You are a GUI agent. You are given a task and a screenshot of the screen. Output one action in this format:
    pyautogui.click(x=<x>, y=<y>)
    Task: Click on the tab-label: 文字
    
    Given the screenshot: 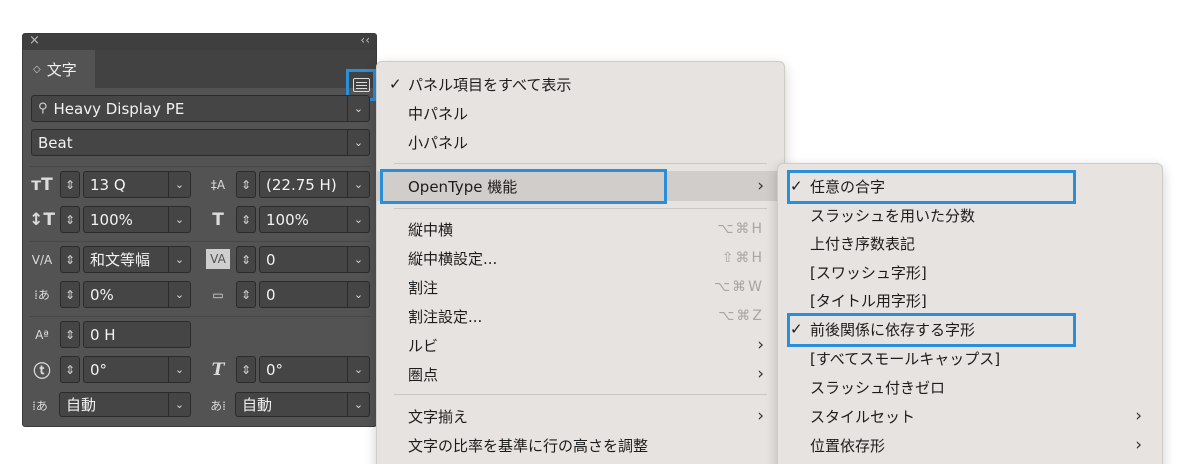 What is the action you would take?
    pyautogui.click(x=61, y=69)
    